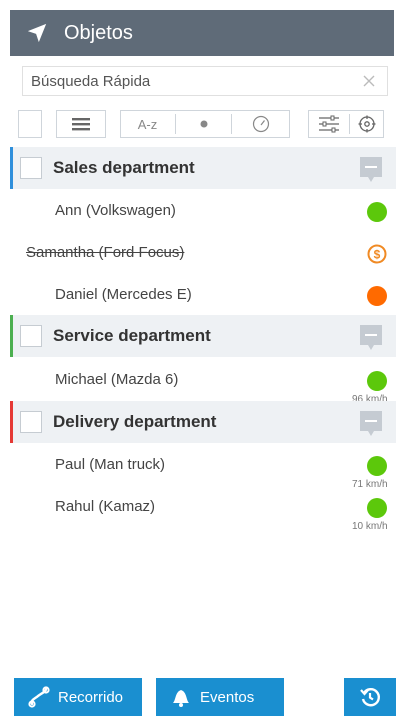 The image size is (396, 717). I want to click on history-icon, so click(370, 697).